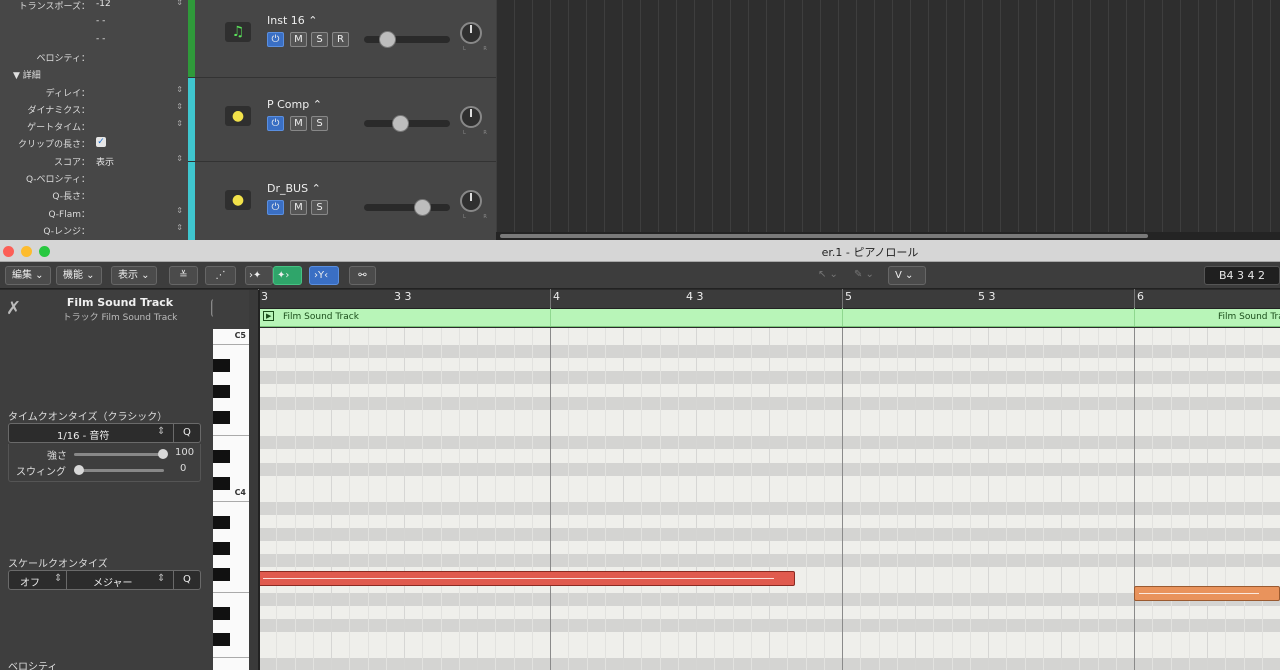 Image resolution: width=1280 pixels, height=670 pixels. Describe the element at coordinates (342, 120) in the screenshot. I see `track-header: ● P Comp ⌃ ⏻ M S L R` at that location.